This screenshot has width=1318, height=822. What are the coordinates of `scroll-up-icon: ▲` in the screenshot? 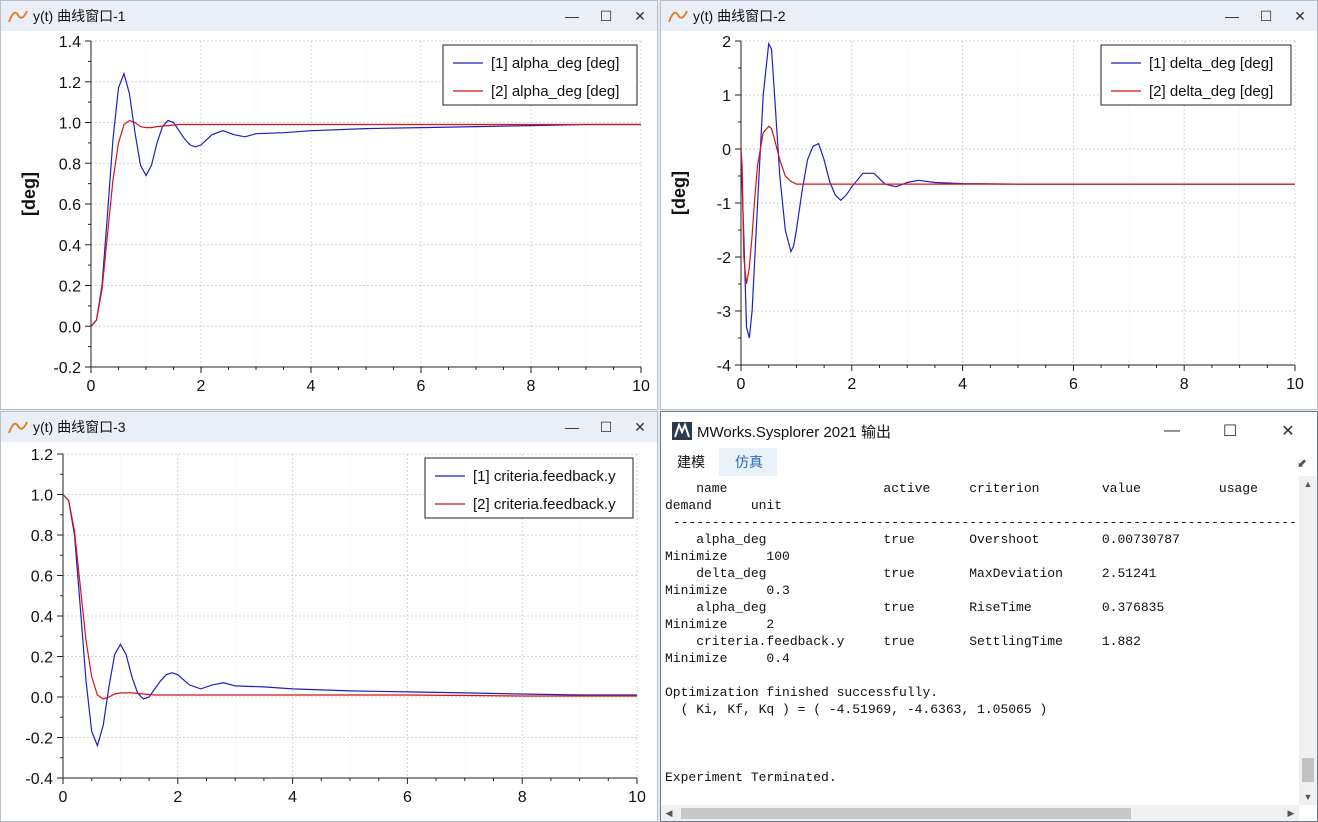 It's located at (1308, 484).